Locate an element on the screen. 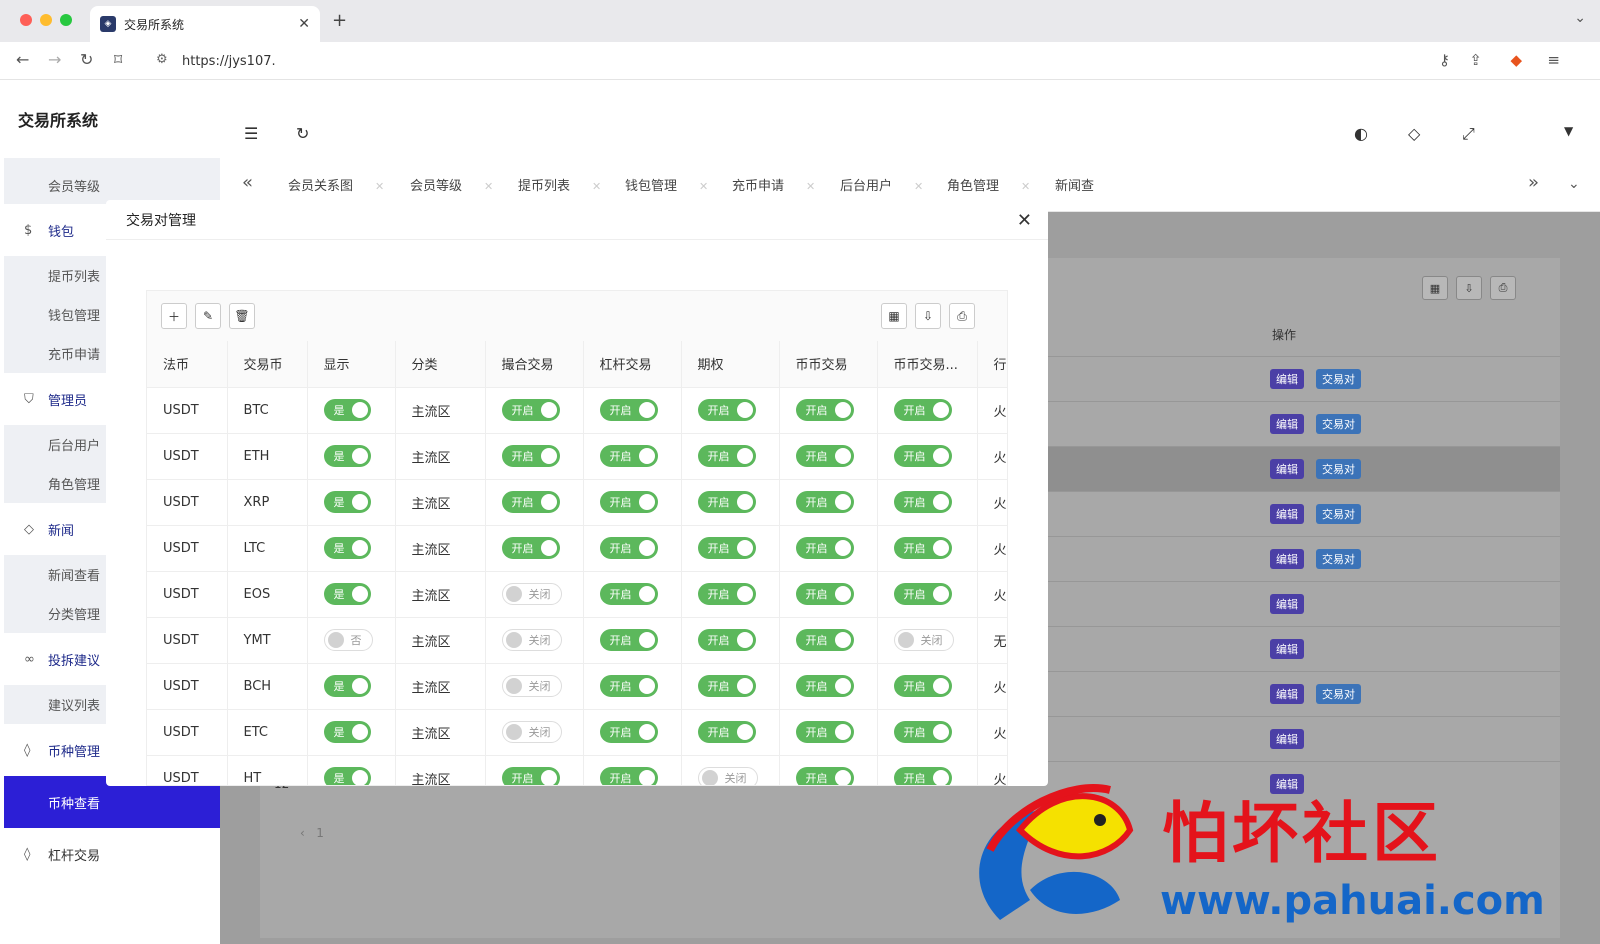 This screenshot has height=944, width=1600. page-tab: 会员关系图 ✕ is located at coordinates (336, 184).